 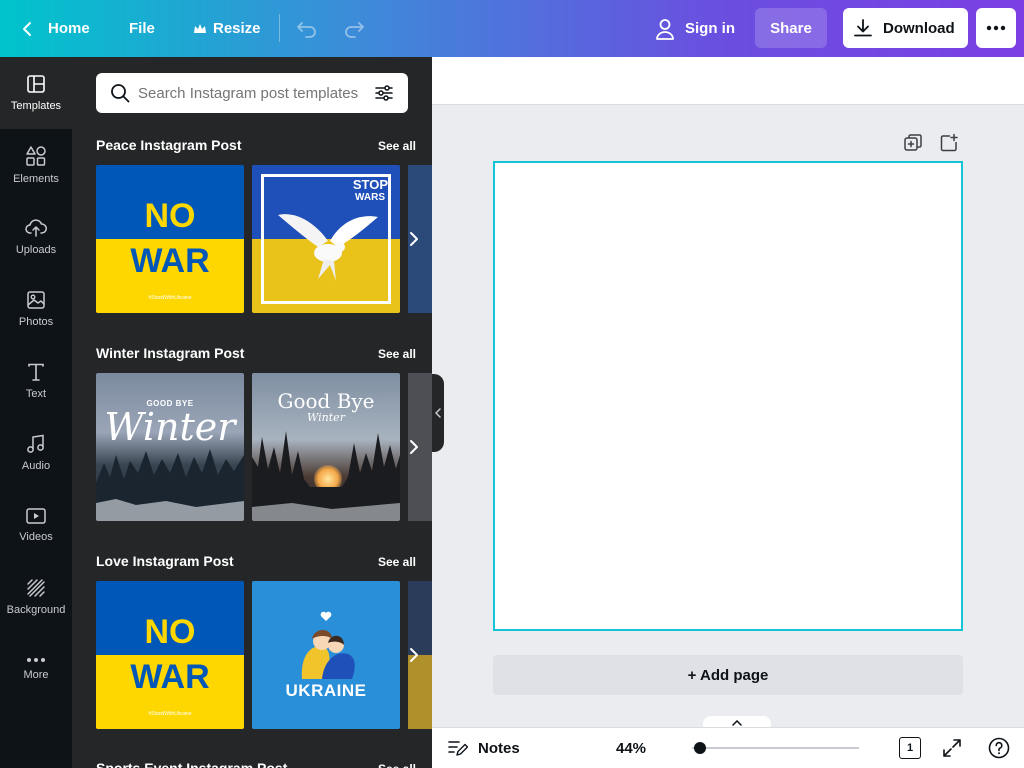 I want to click on page-count: 1, so click(x=910, y=748).